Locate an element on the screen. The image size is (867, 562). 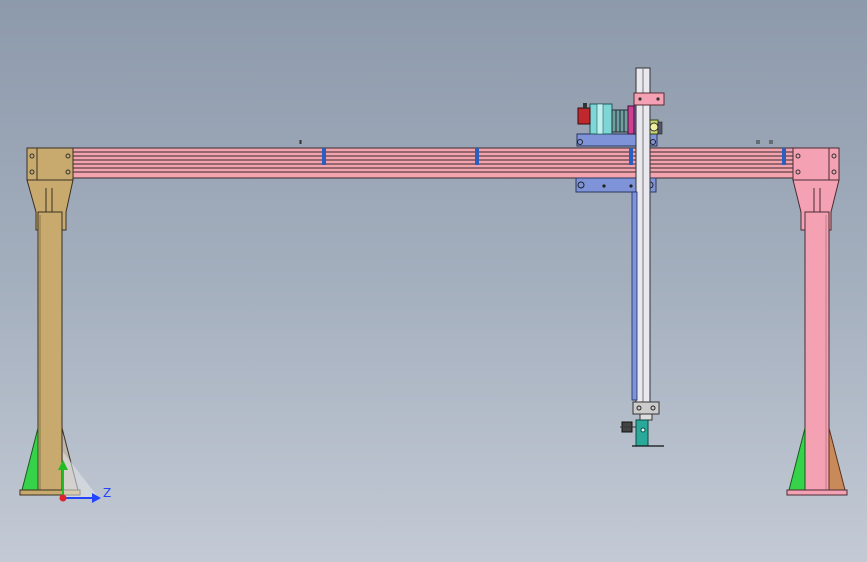
triad-plane is located at coordinates (80, 474).